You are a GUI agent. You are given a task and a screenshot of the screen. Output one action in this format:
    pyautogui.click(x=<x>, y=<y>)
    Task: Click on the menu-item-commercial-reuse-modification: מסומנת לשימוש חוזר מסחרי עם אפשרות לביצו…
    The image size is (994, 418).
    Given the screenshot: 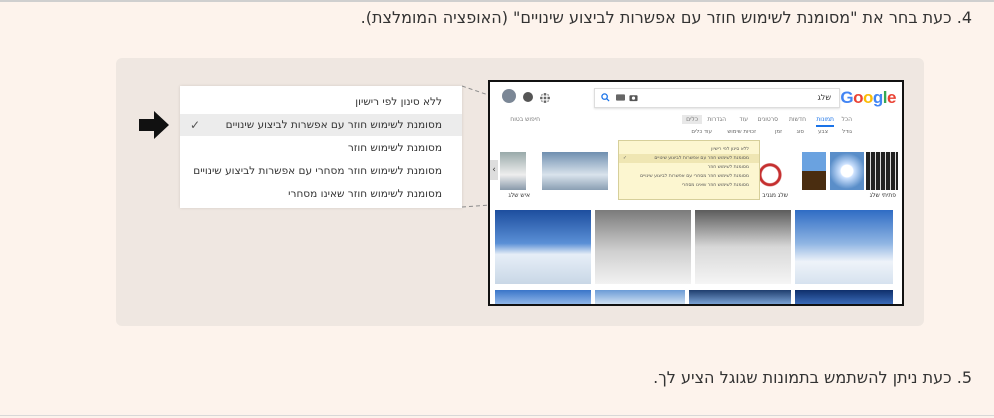 What is the action you would take?
    pyautogui.click(x=321, y=171)
    